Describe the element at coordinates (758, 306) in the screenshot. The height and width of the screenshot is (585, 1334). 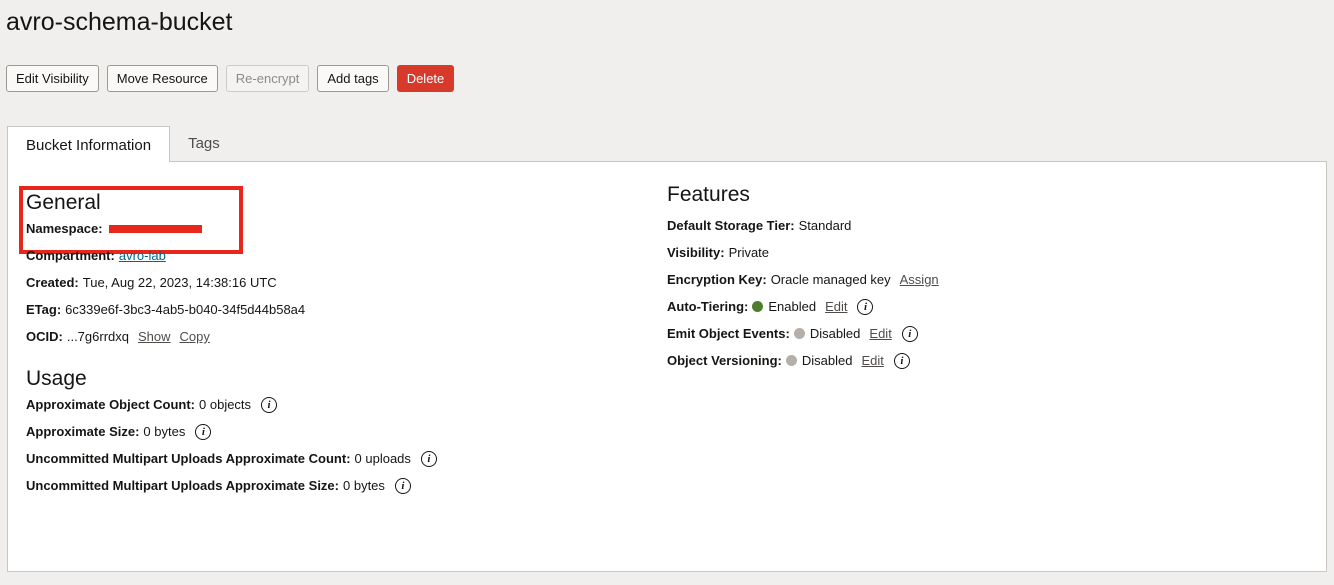
I see `status-enabled-dot` at that location.